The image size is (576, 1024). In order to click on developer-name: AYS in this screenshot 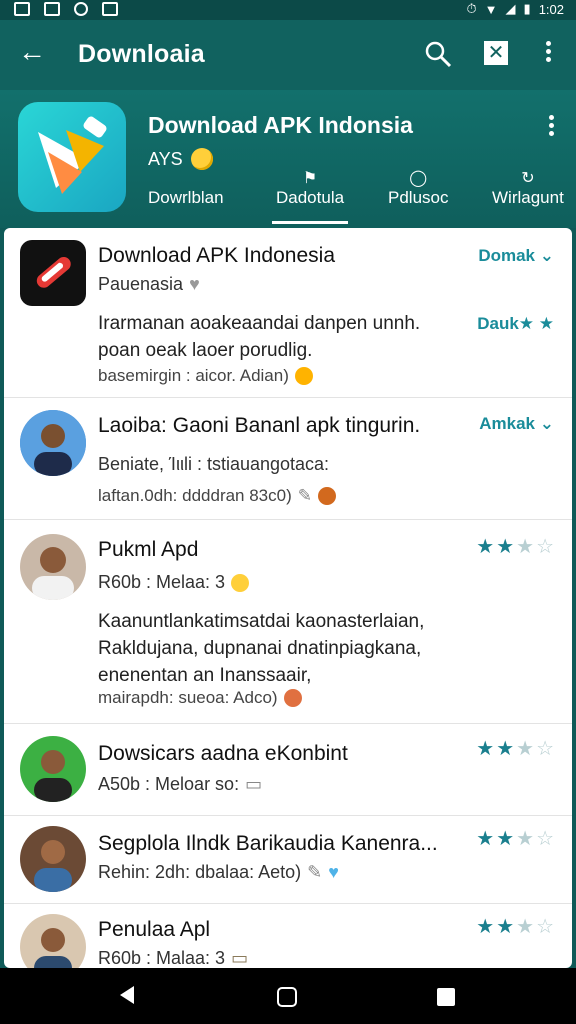, I will do `click(165, 158)`.